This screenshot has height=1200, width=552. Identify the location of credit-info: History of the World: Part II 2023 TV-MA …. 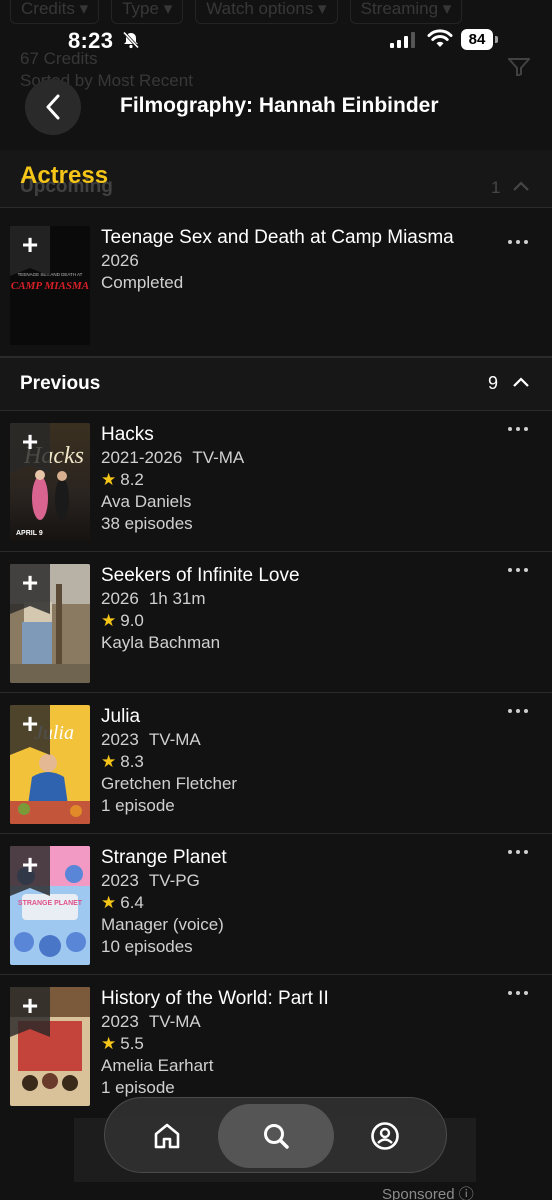
(302, 1043).